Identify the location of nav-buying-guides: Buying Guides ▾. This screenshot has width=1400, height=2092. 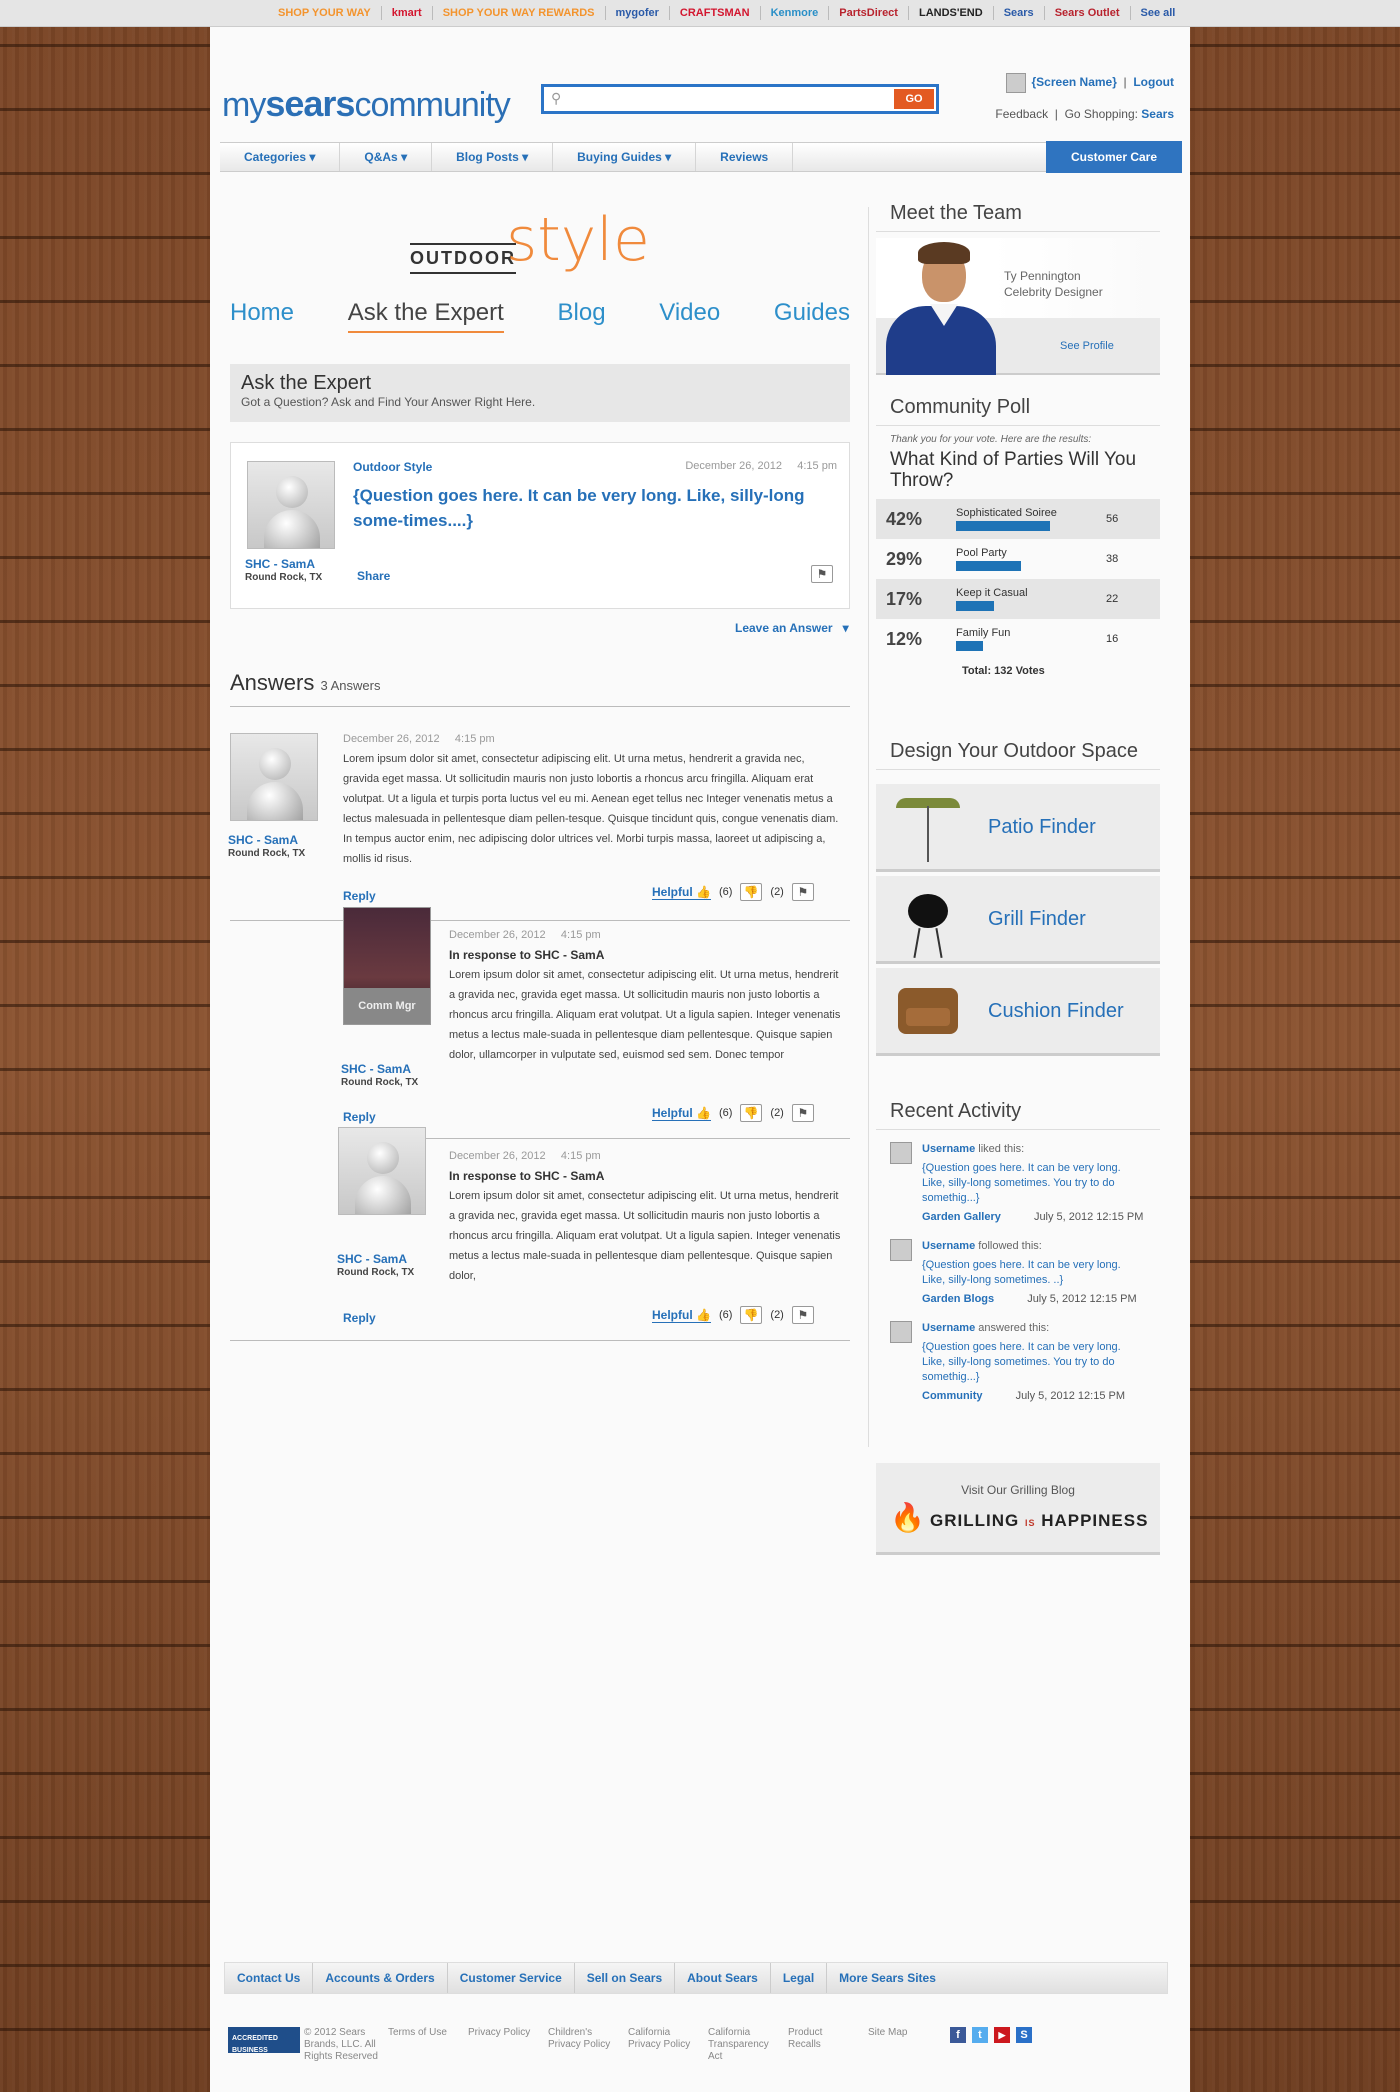
(625, 157).